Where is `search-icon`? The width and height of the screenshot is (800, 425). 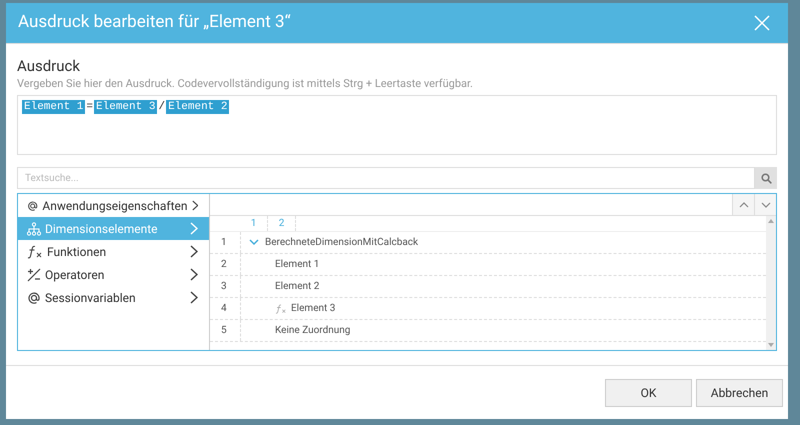 search-icon is located at coordinates (766, 178).